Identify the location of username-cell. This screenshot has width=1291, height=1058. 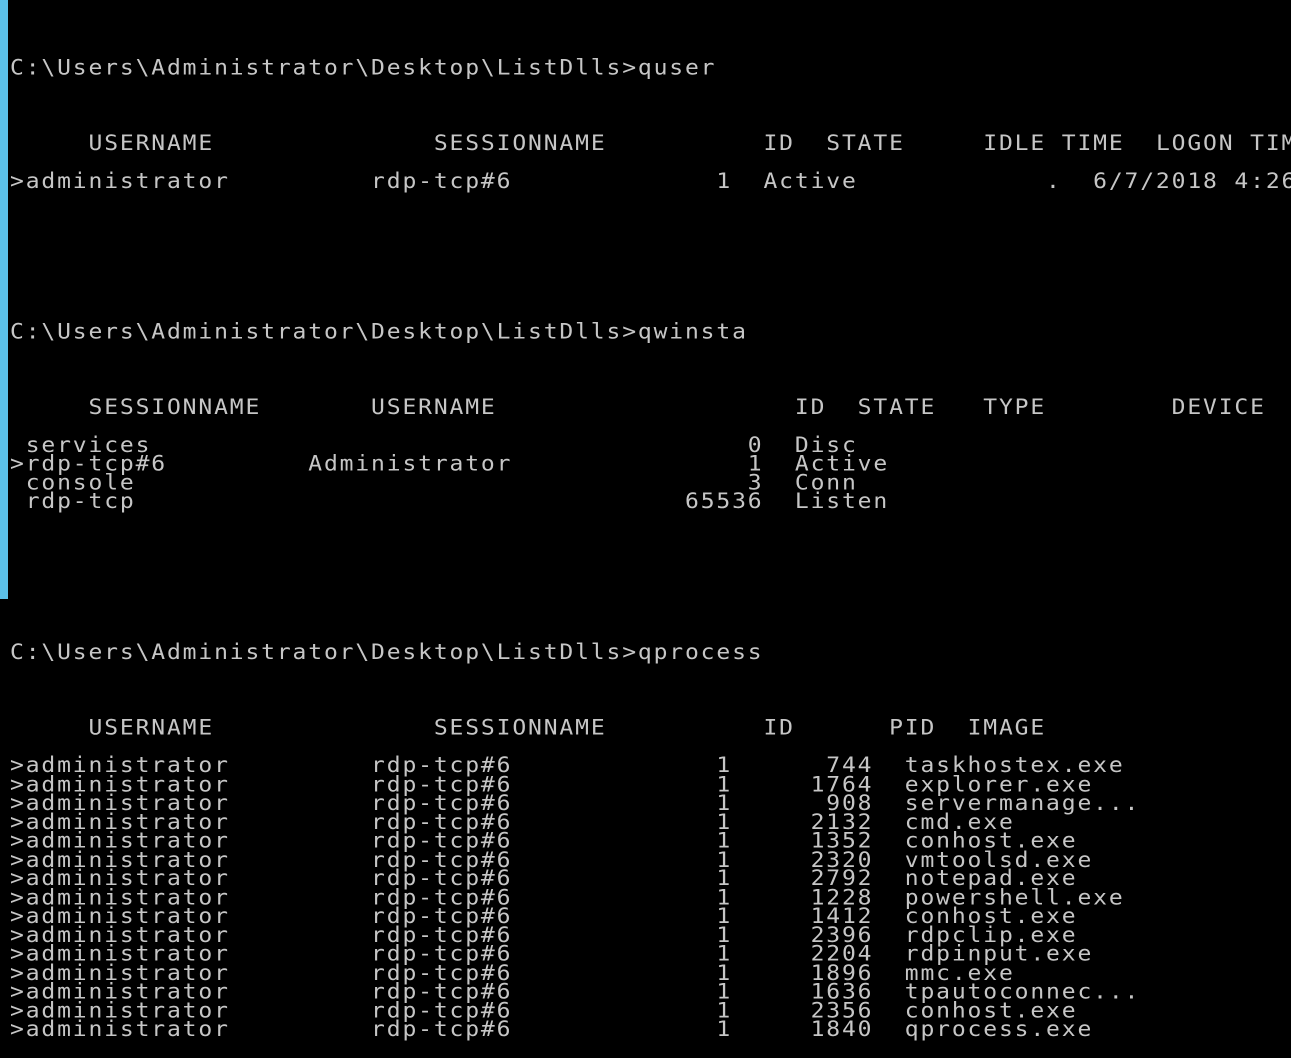
(496, 501).